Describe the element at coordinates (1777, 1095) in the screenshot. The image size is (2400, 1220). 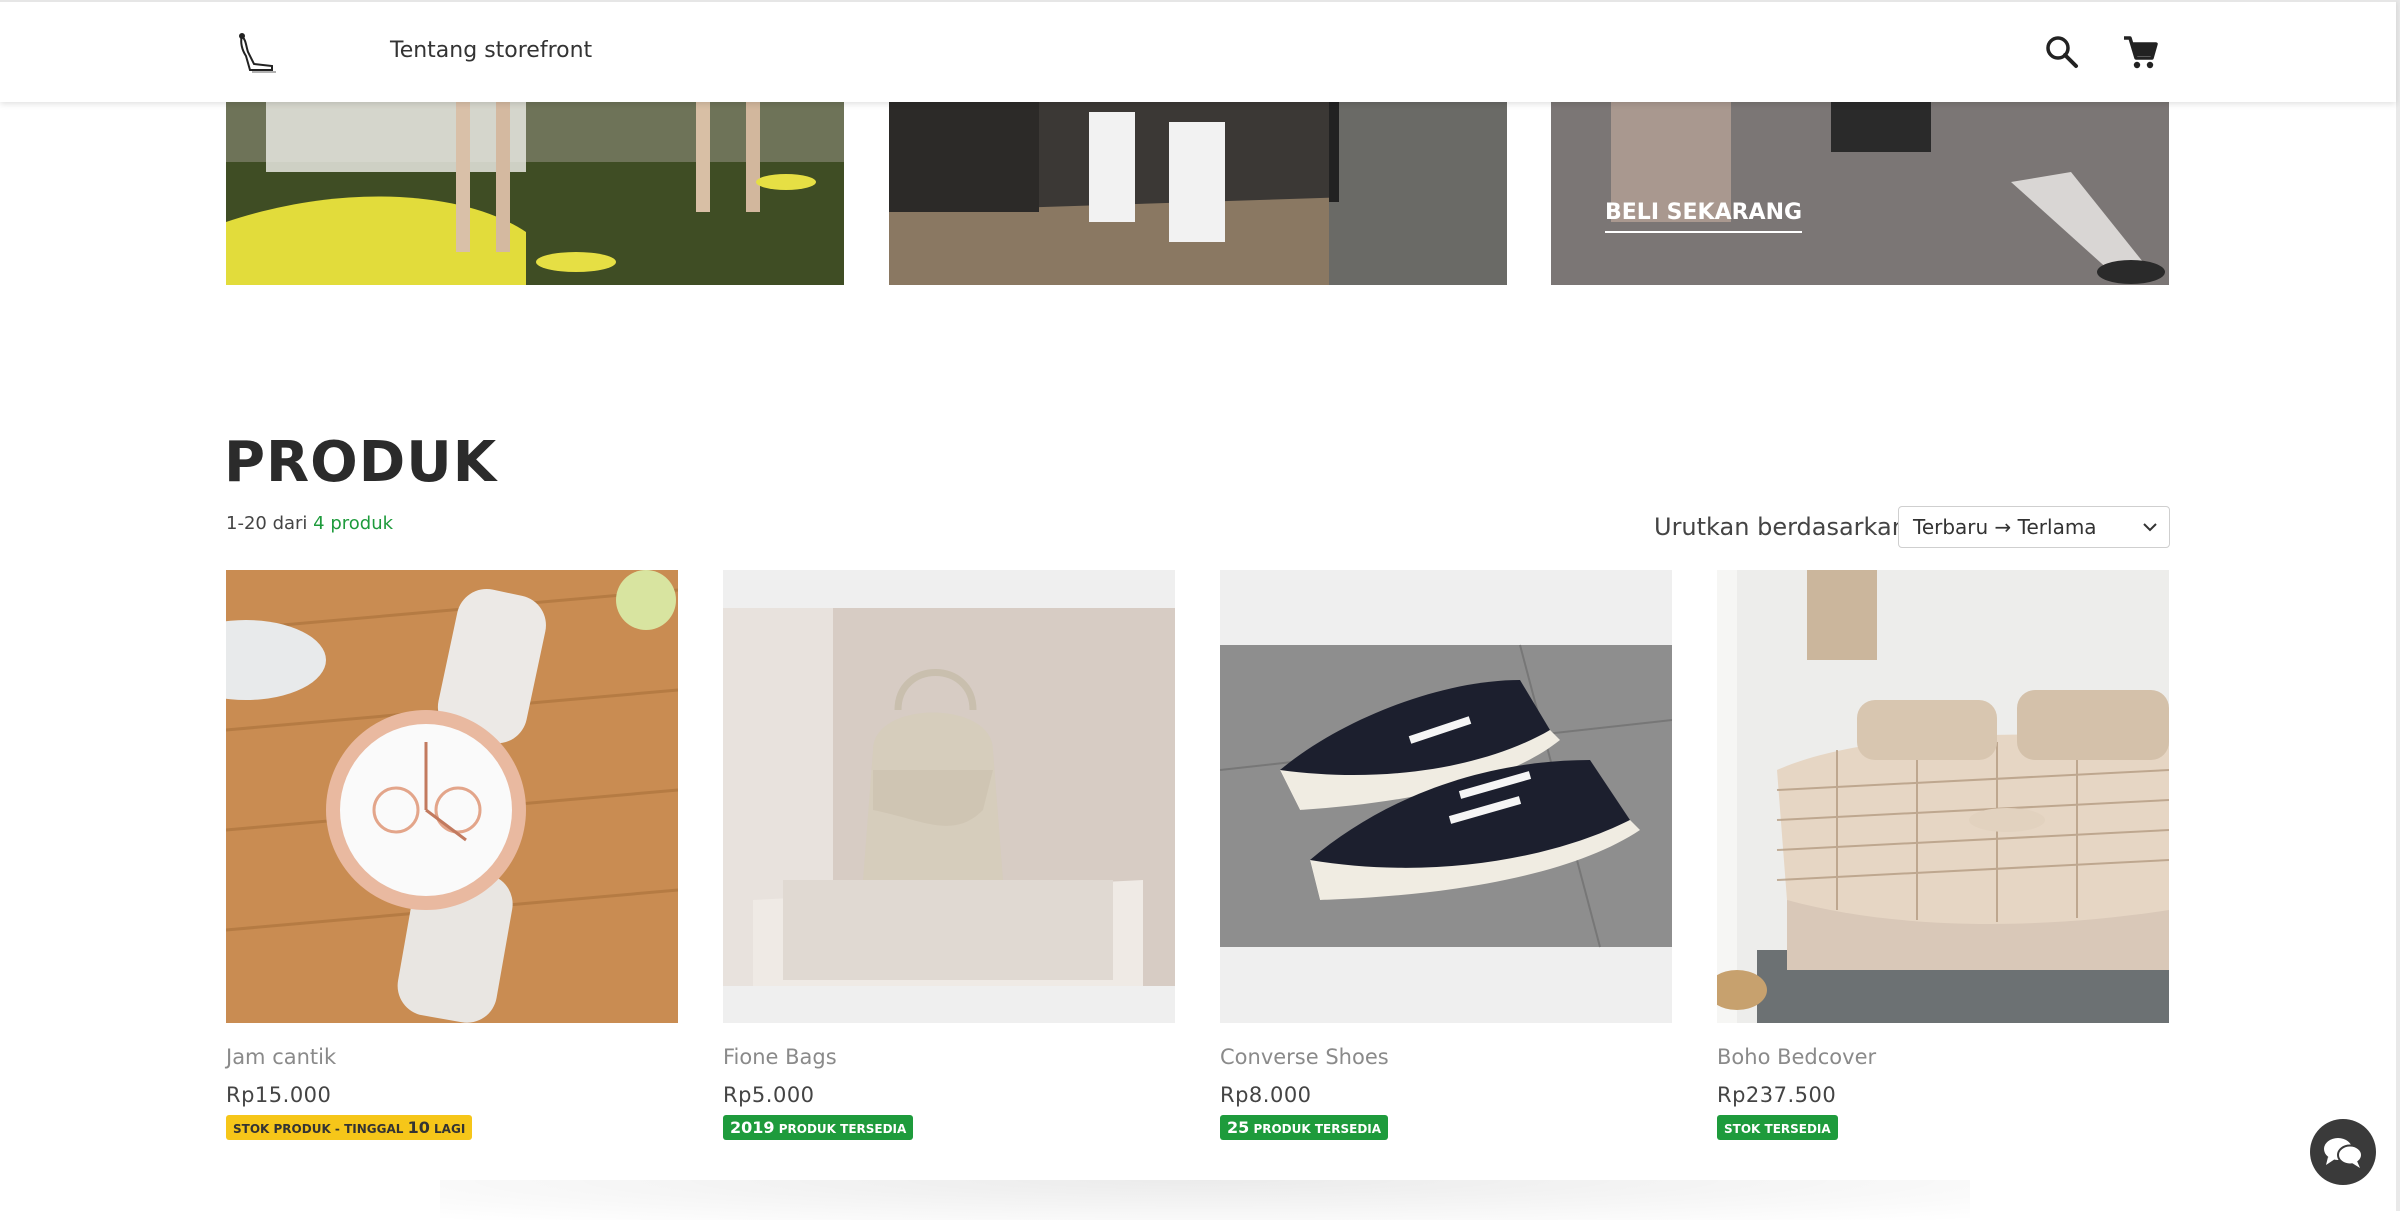
I see `product-price: Rp237.500` at that location.